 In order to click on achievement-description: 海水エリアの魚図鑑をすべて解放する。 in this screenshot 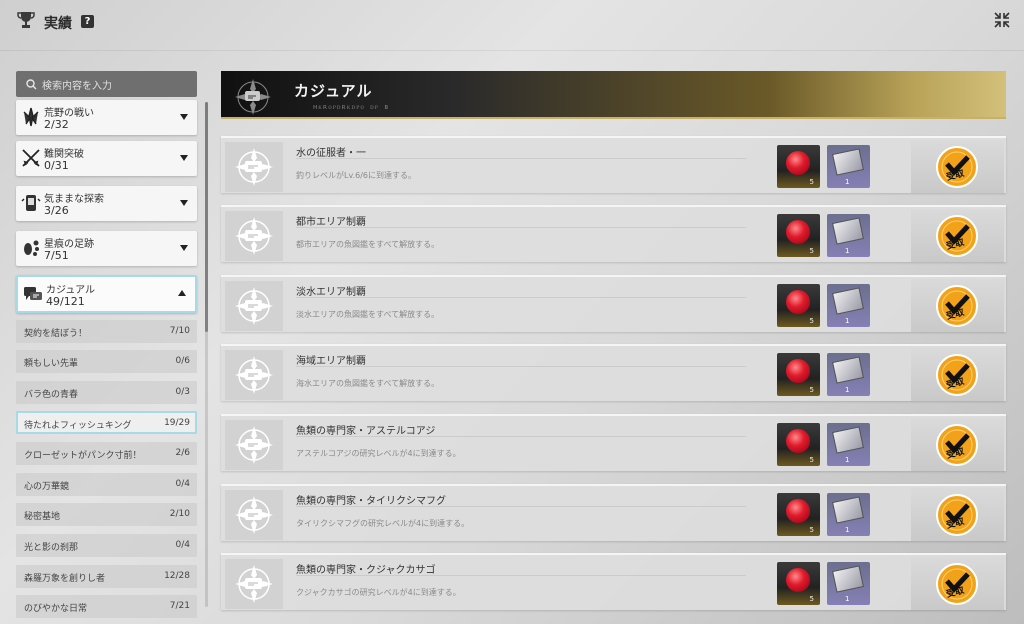, I will do `click(368, 383)`.